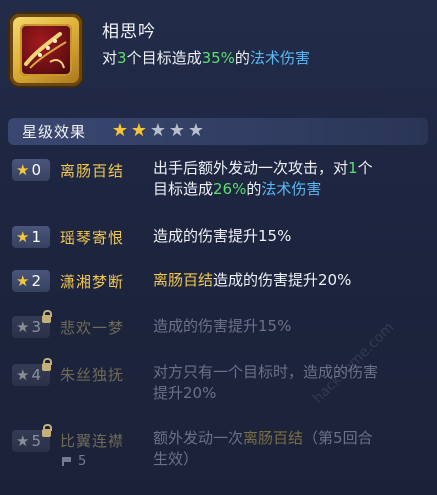 The image size is (437, 495). What do you see at coordinates (92, 282) in the screenshot?
I see `effect-name: 潇湘梦断` at bounding box center [92, 282].